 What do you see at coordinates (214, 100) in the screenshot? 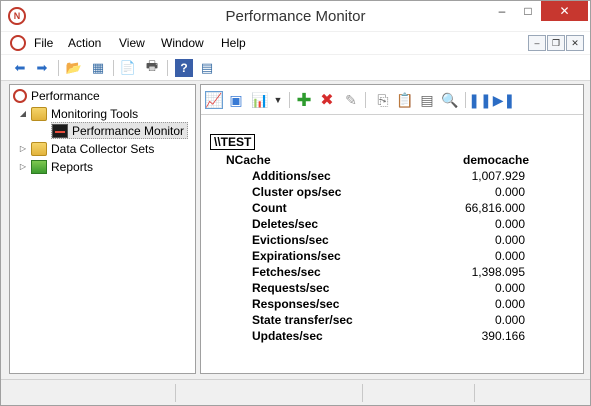
I see `view-current-activity-icon: 📈` at bounding box center [214, 100].